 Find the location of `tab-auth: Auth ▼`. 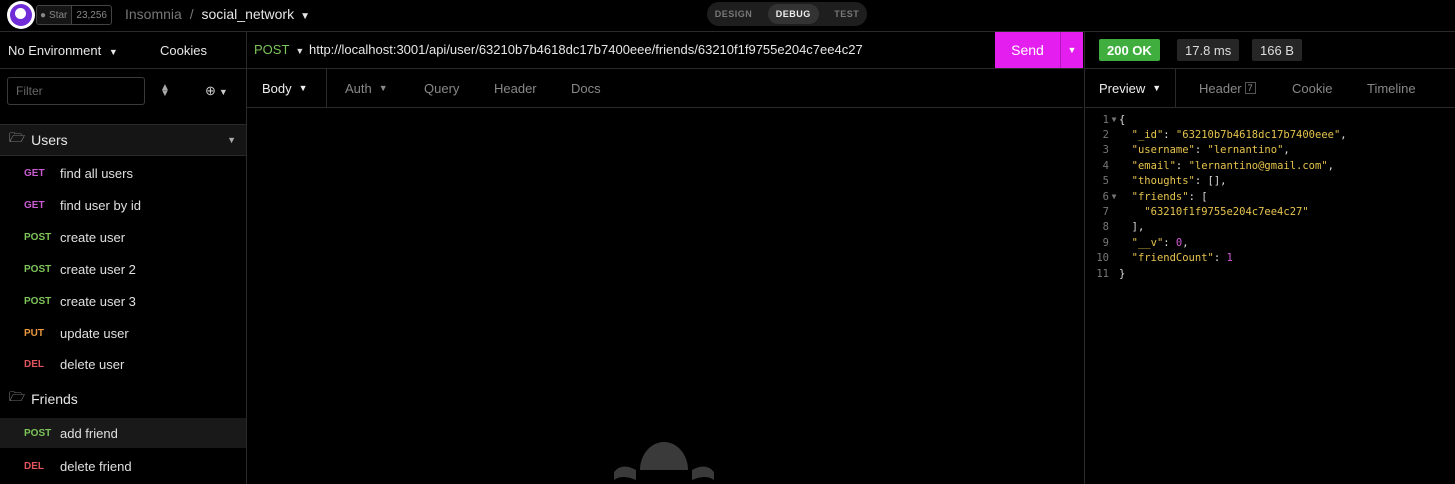

tab-auth: Auth ▼ is located at coordinates (366, 88).